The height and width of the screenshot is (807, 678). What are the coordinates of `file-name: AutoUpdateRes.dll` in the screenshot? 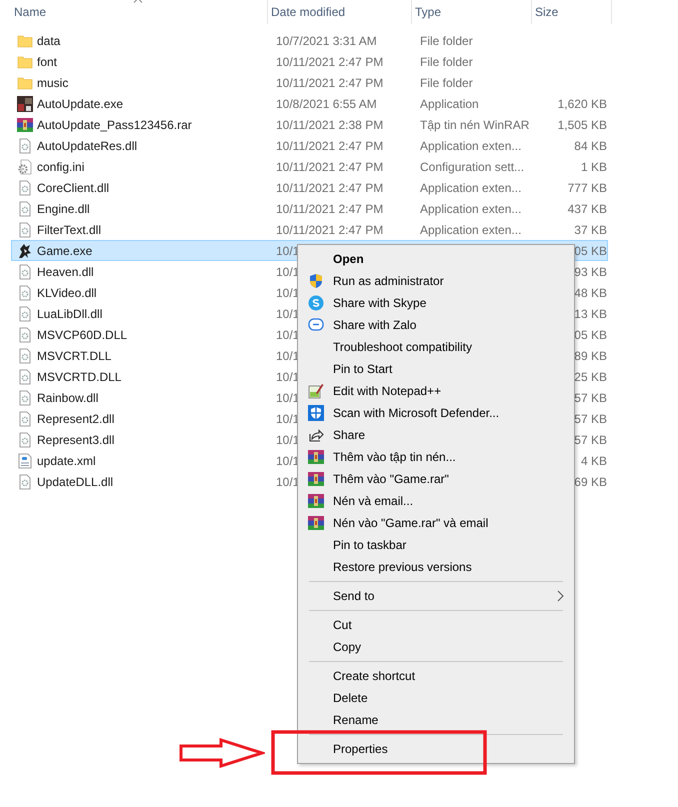 It's located at (87, 145).